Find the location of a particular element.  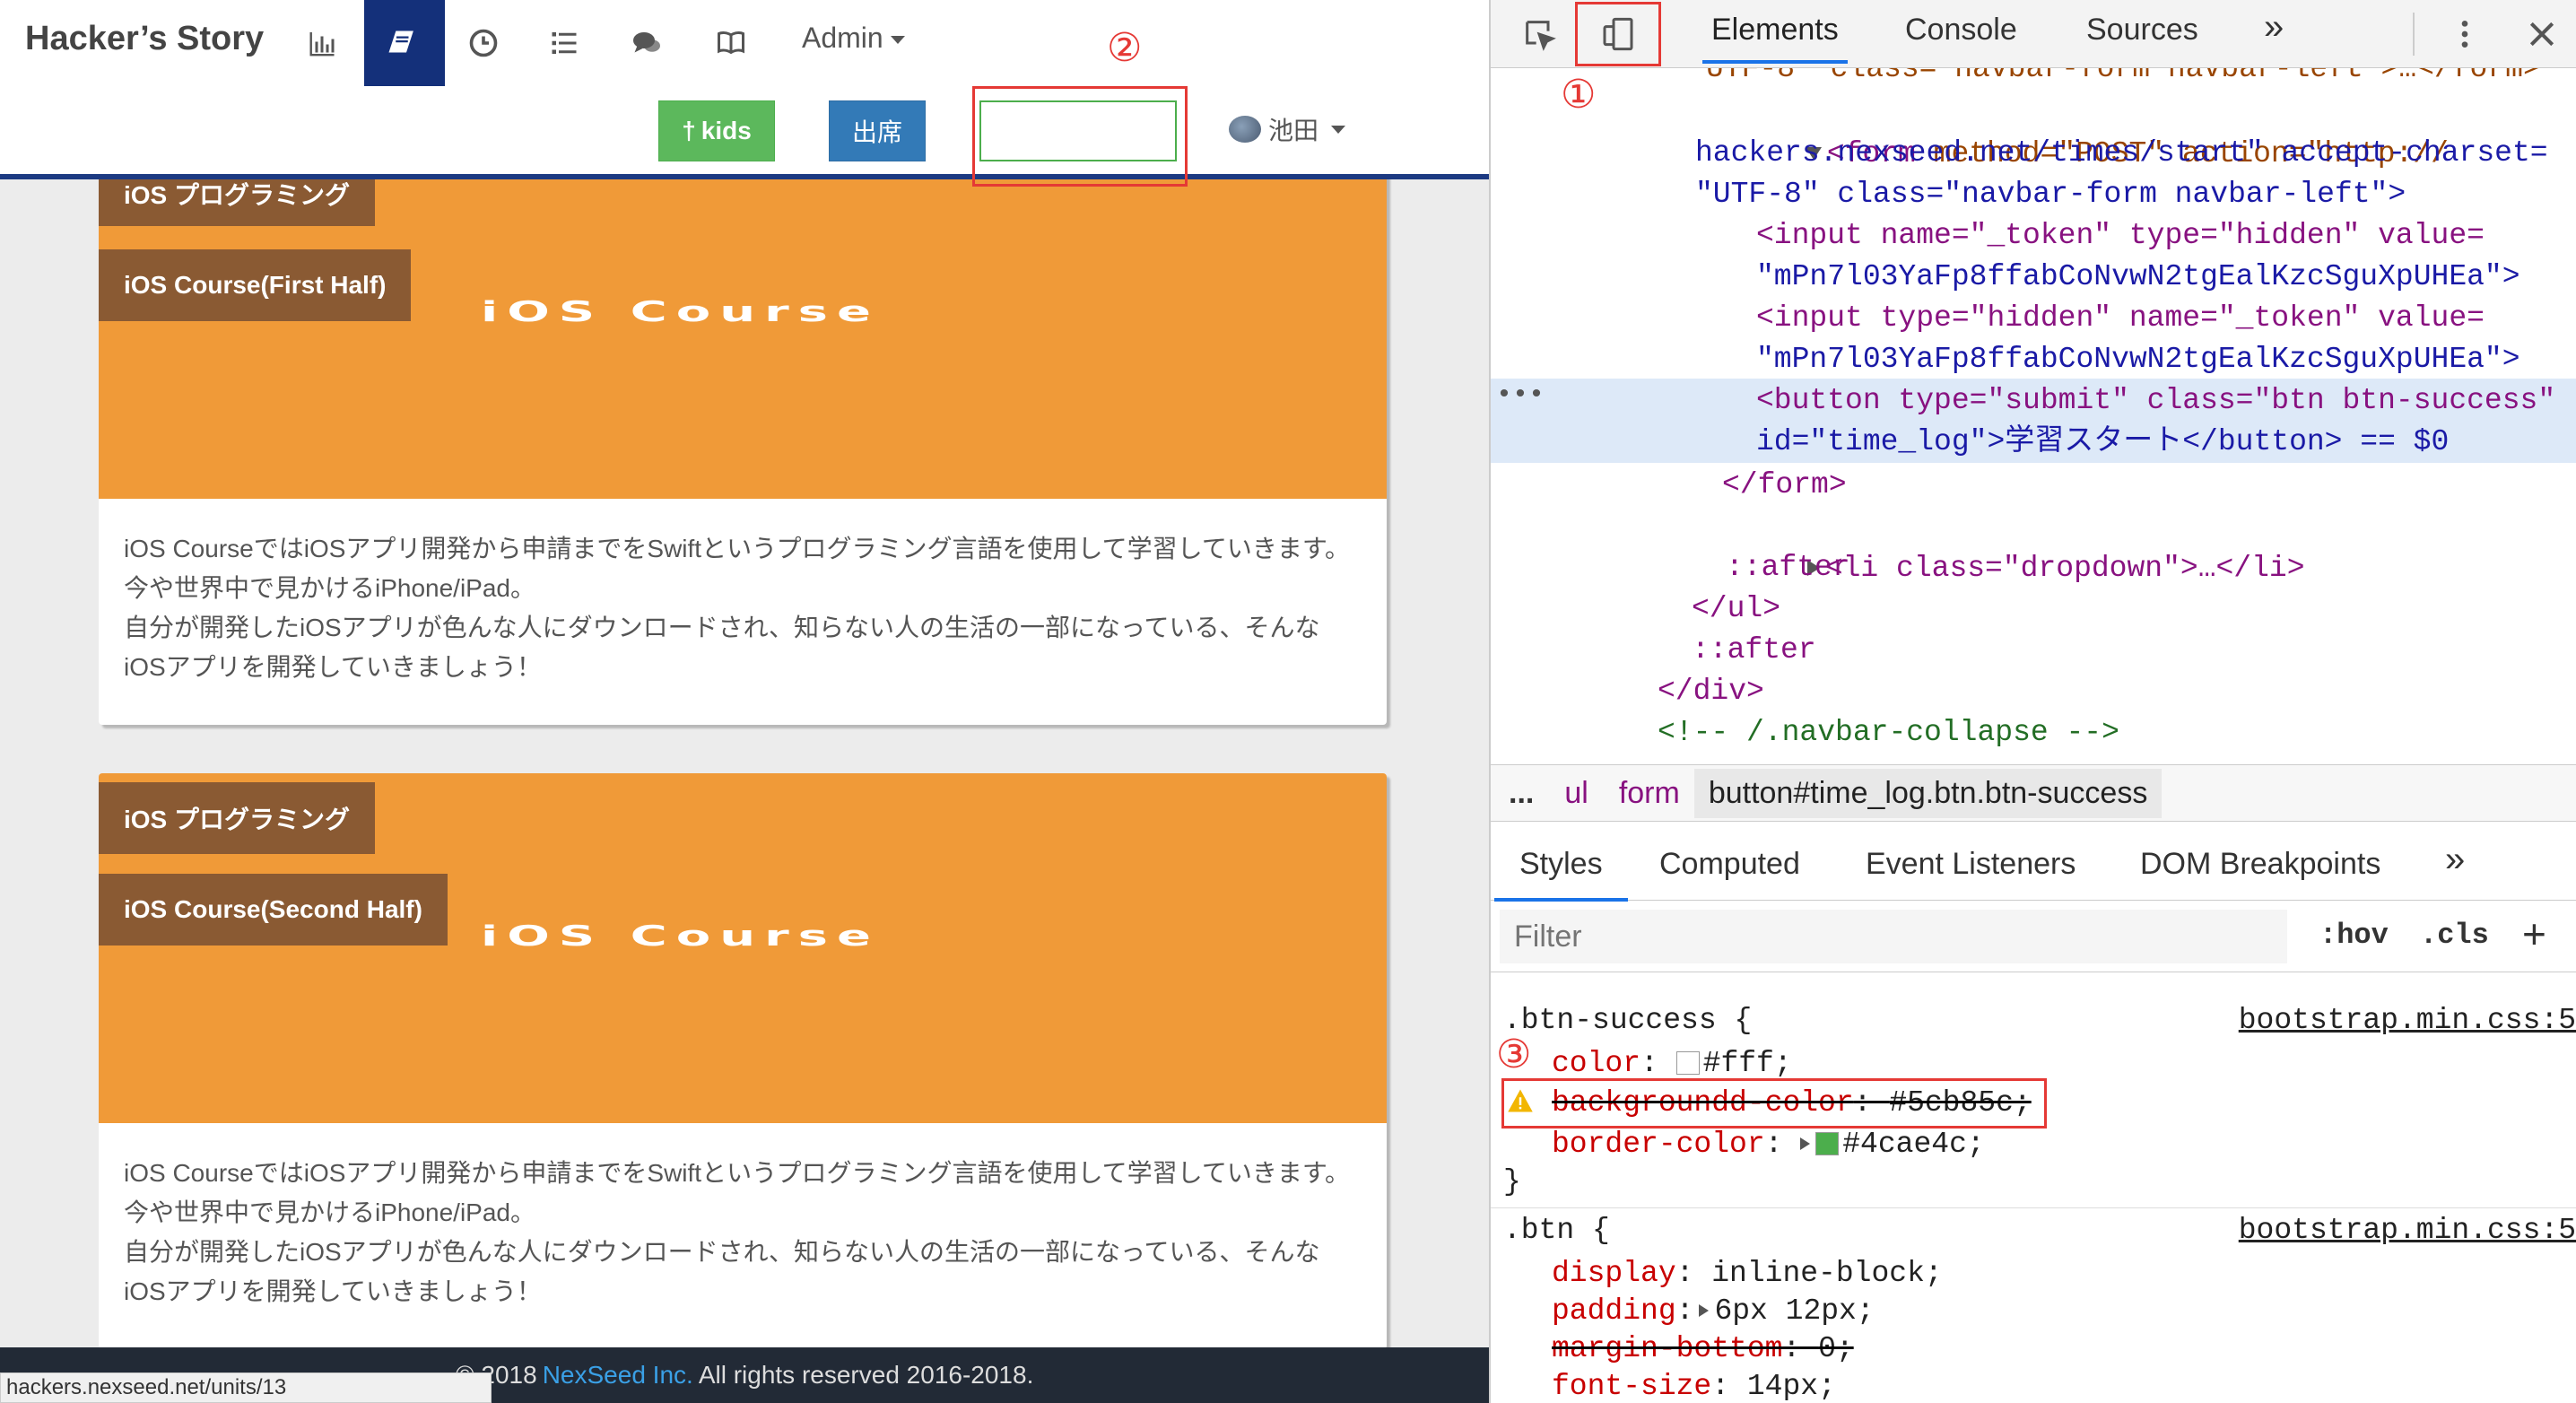

clock-icon is located at coordinates (483, 43).